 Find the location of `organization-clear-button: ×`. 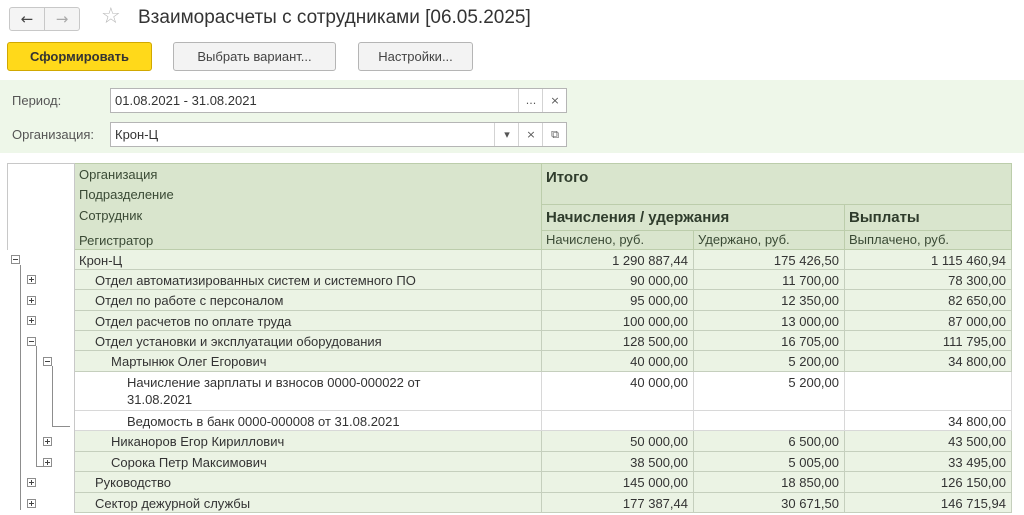

organization-clear-button: × is located at coordinates (530, 134).